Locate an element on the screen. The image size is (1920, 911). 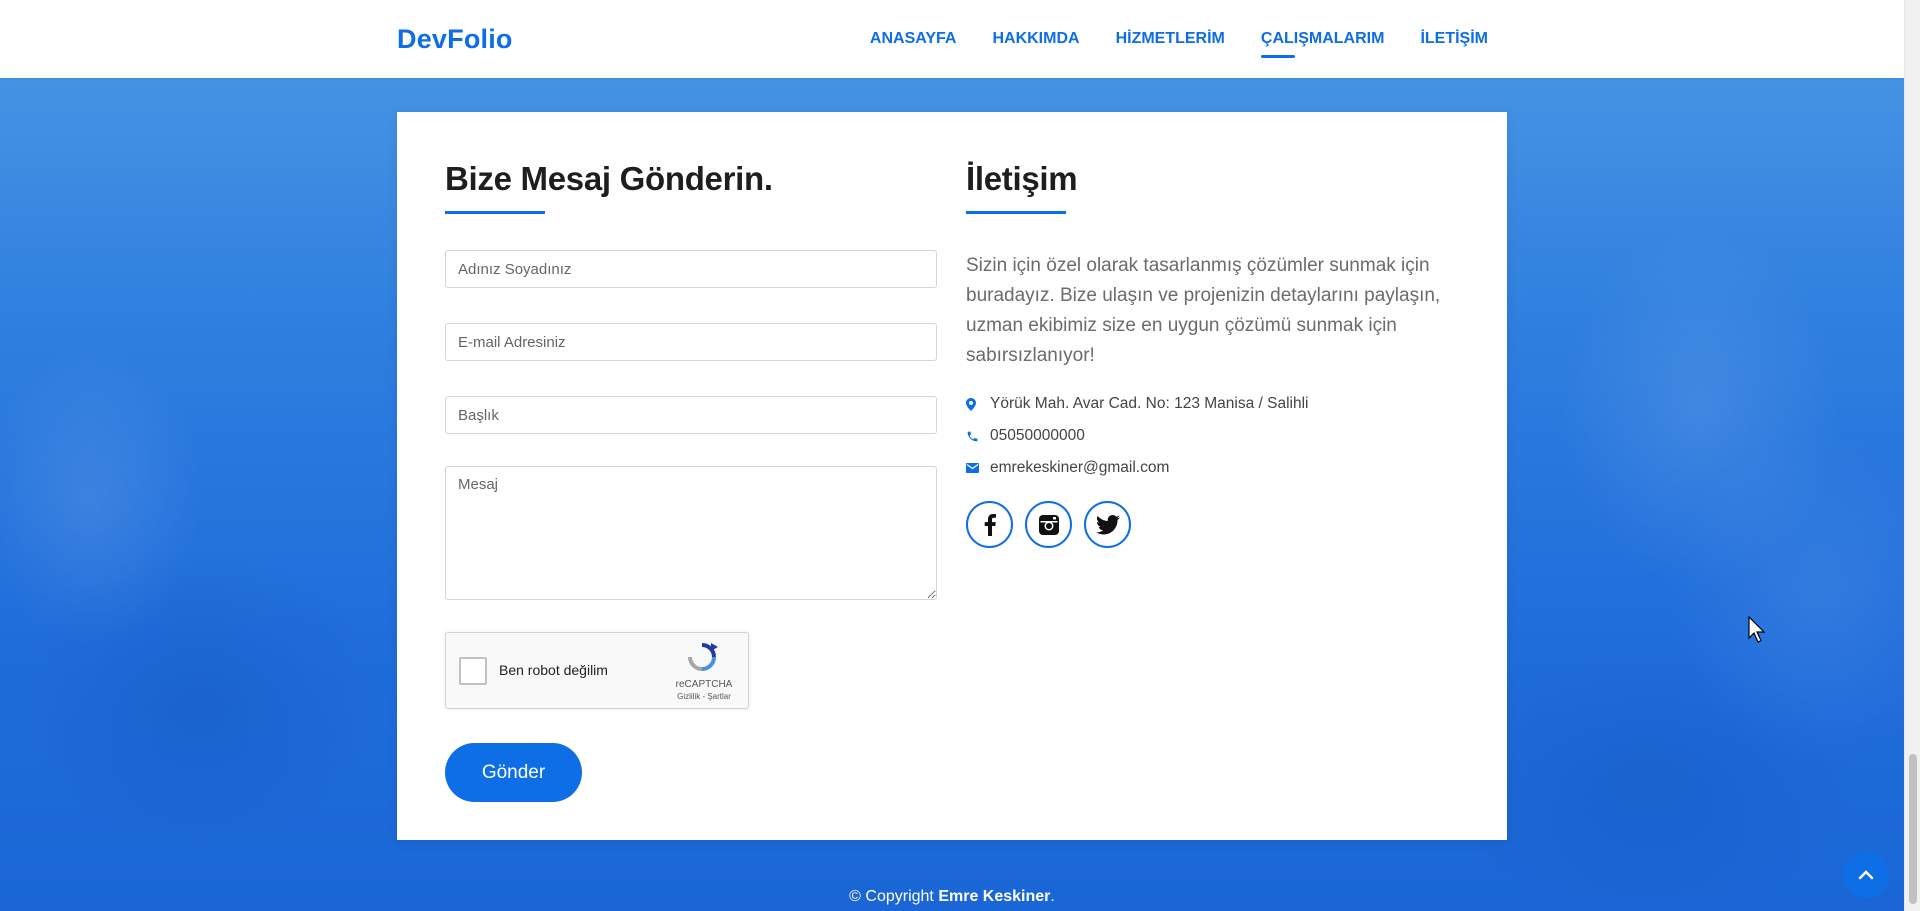
facebook-link is located at coordinates (989, 524).